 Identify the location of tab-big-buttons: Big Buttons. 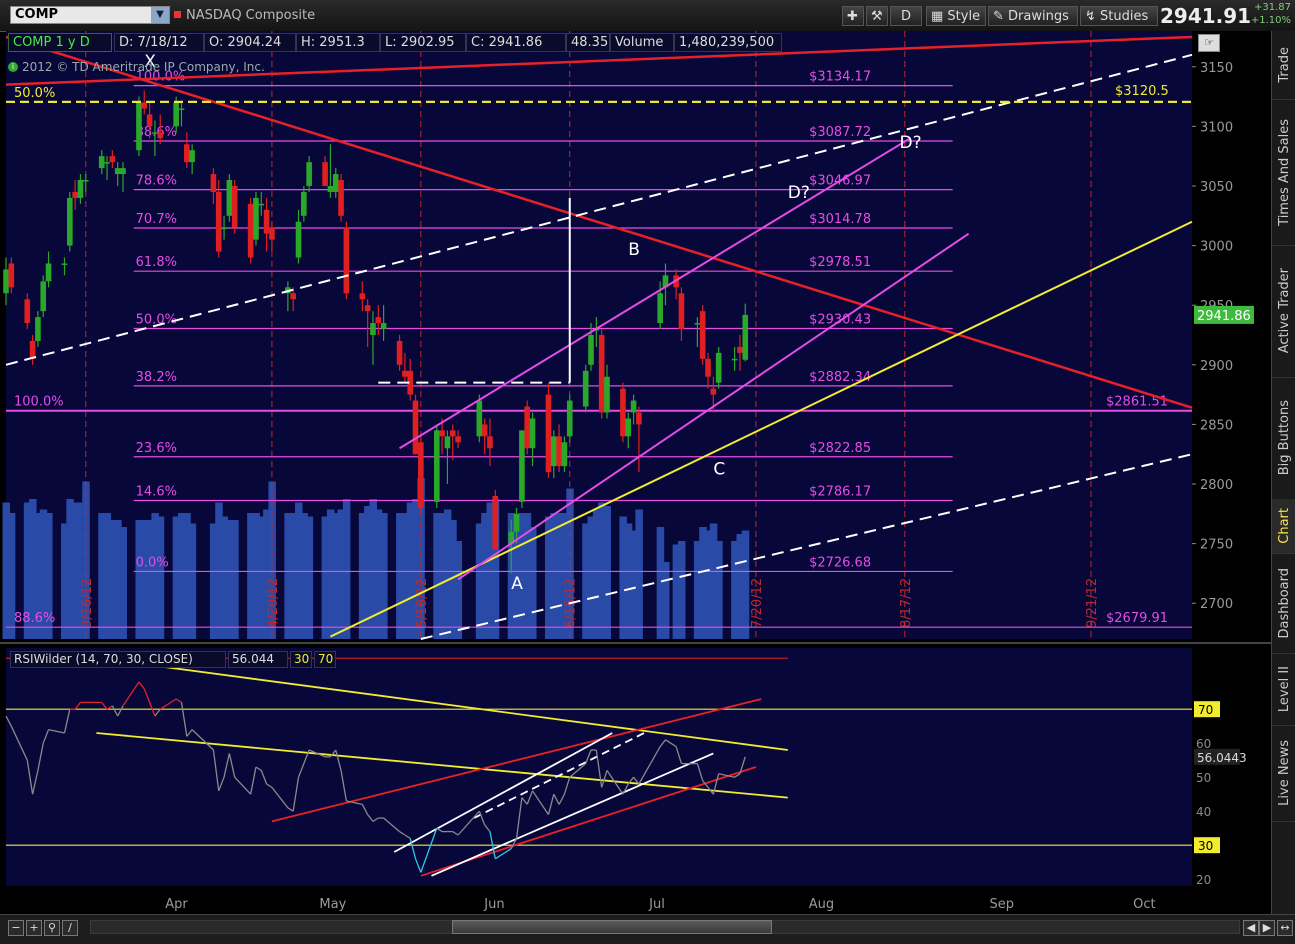
(1283, 438).